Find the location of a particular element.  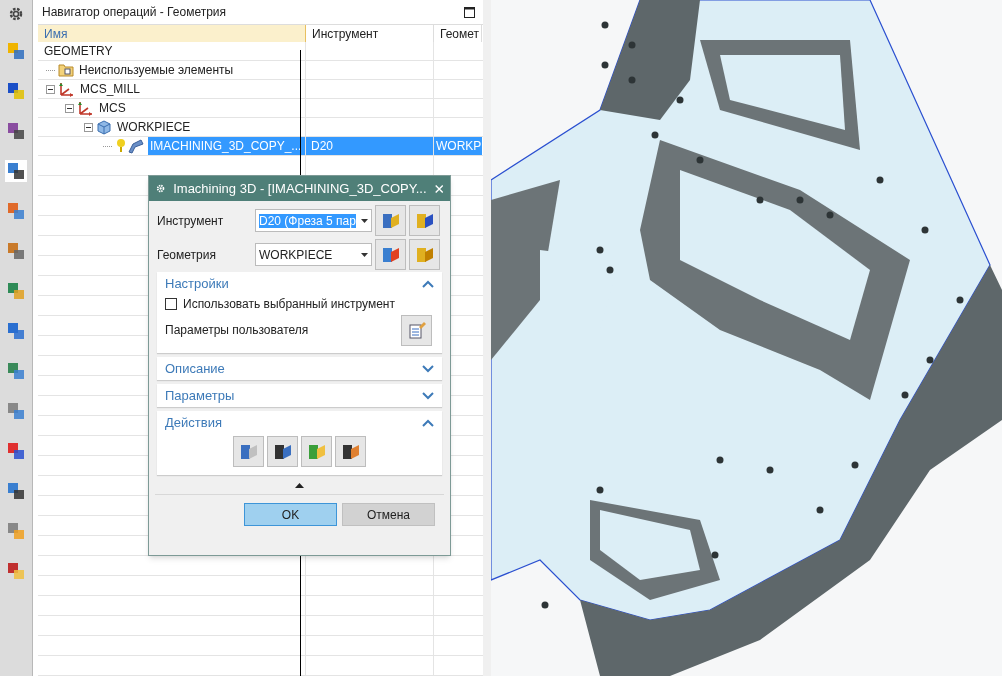

cube-icon is located at coordinates (104, 127).